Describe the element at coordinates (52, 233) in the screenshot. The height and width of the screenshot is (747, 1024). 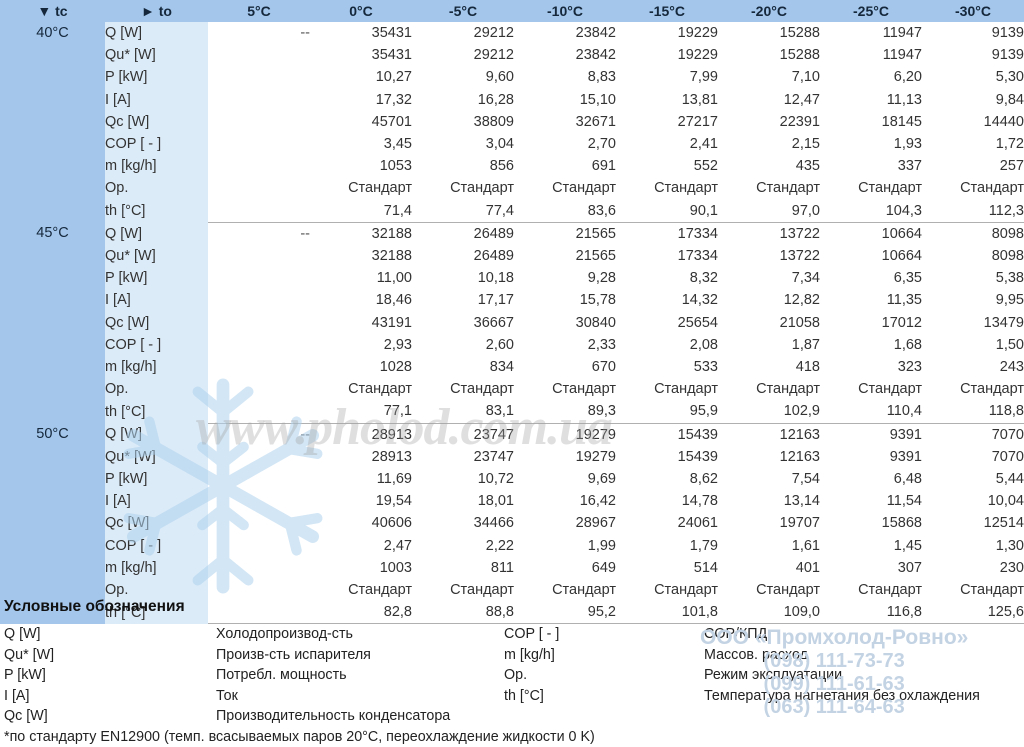
I see `tc-value-cell: 45°C` at that location.